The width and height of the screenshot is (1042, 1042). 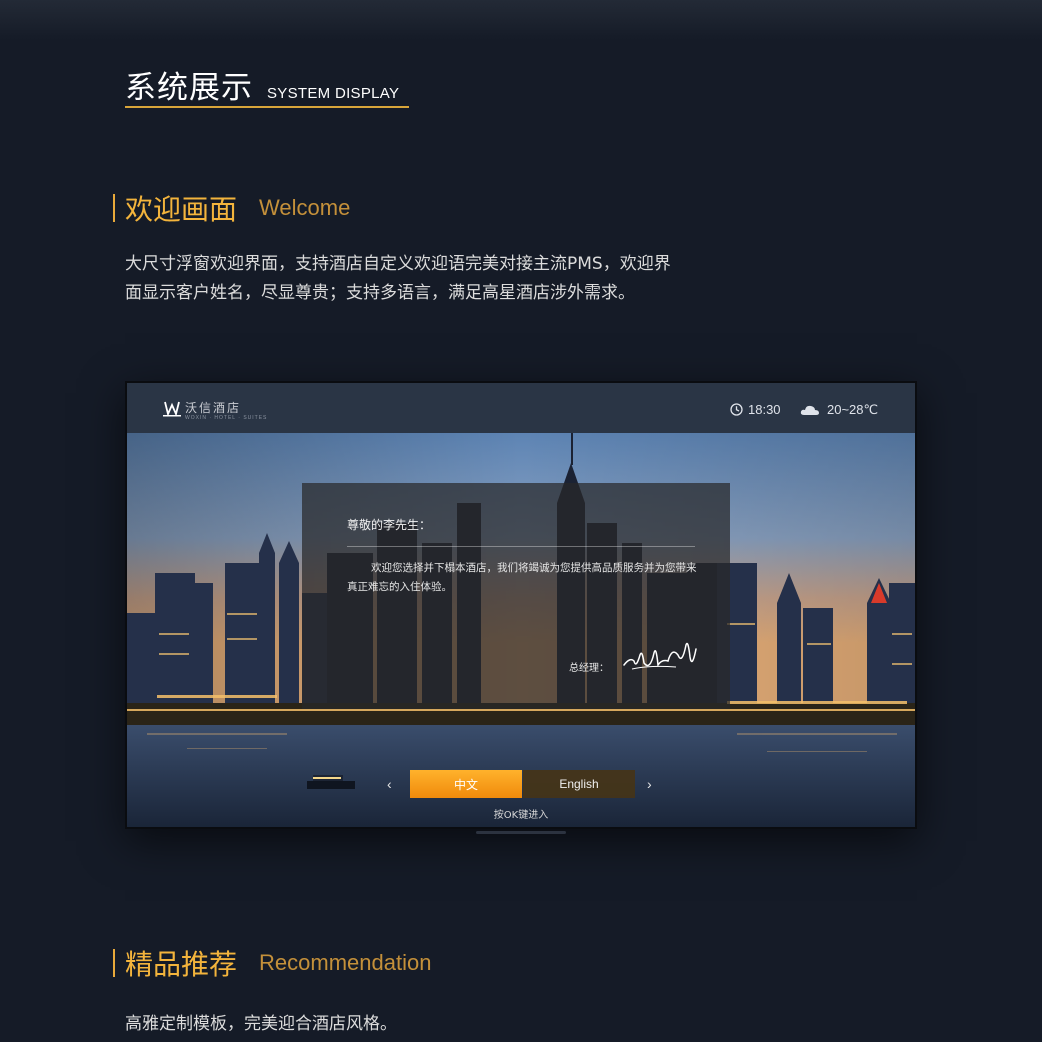 What do you see at coordinates (345, 962) in the screenshot?
I see `section-title-en: Recommendation` at bounding box center [345, 962].